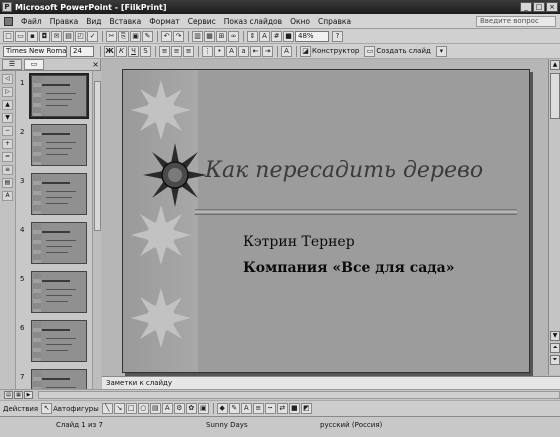 The image size is (560, 437). What do you see at coordinates (164, 21) in the screenshot?
I see `menu-format: Формат` at bounding box center [164, 21].